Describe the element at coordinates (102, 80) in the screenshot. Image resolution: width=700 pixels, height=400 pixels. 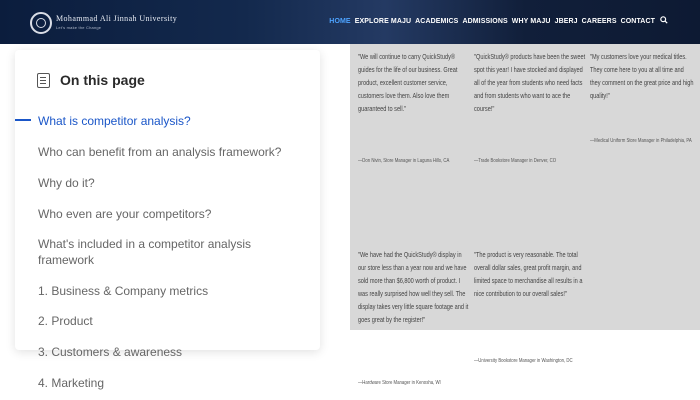
I see `panel-title: On this page` at that location.